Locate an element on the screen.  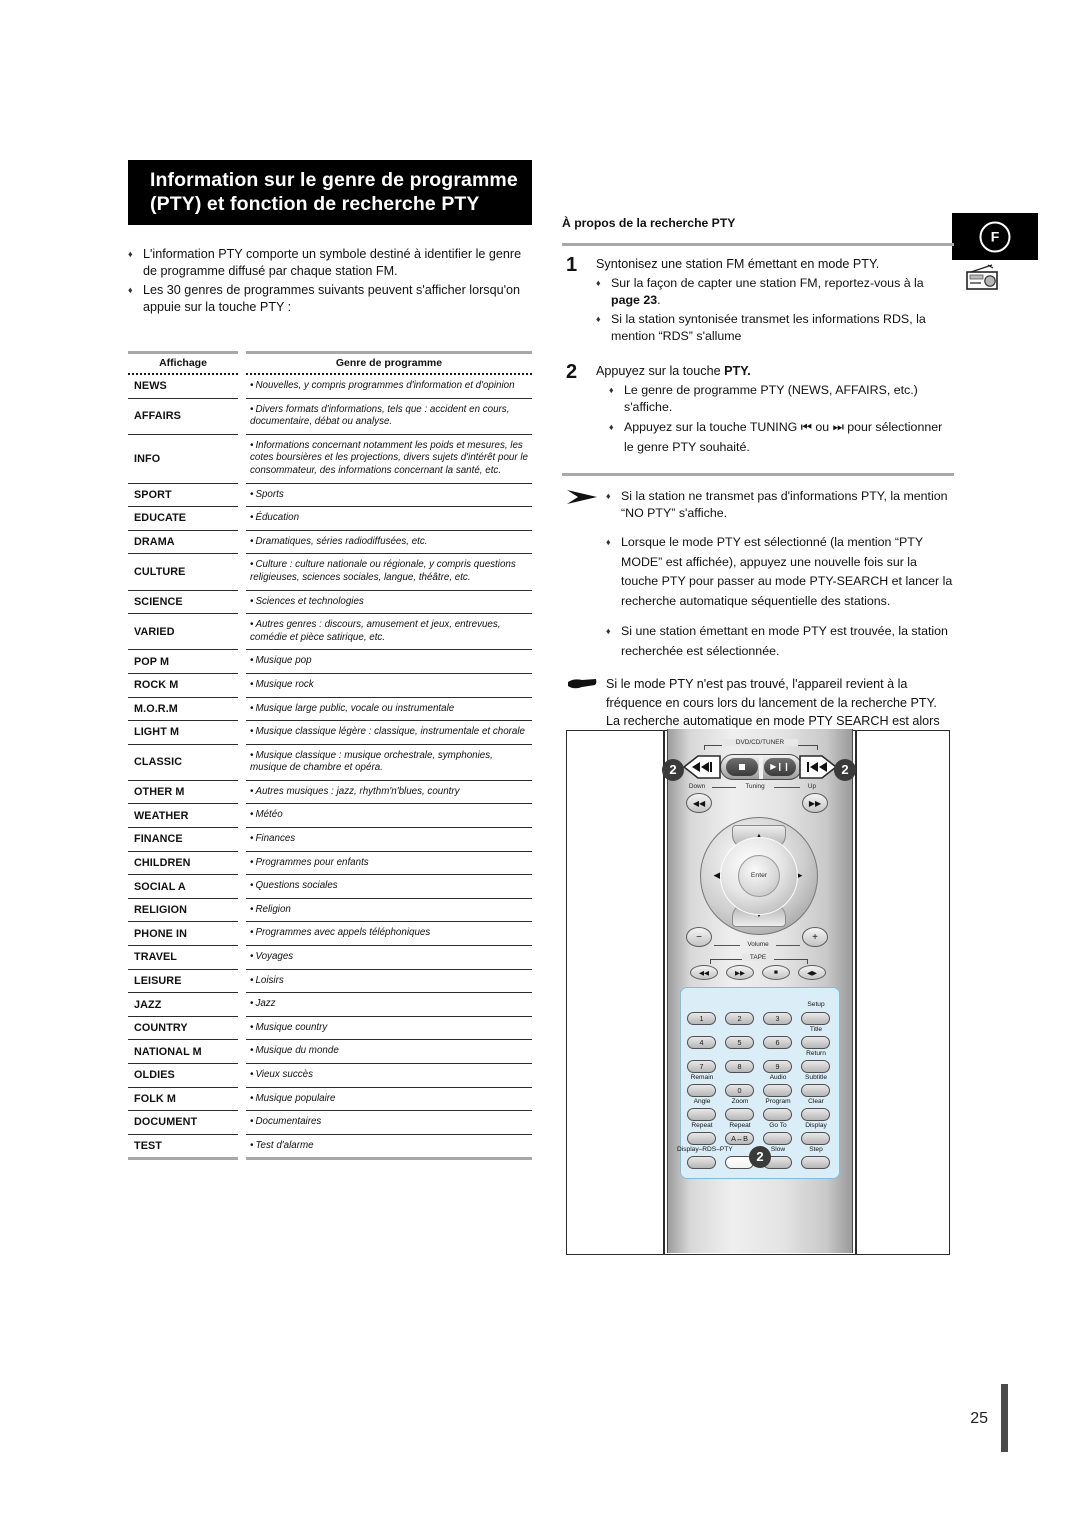
key-repeat-ab: A↔B is located at coordinates (739, 1138).